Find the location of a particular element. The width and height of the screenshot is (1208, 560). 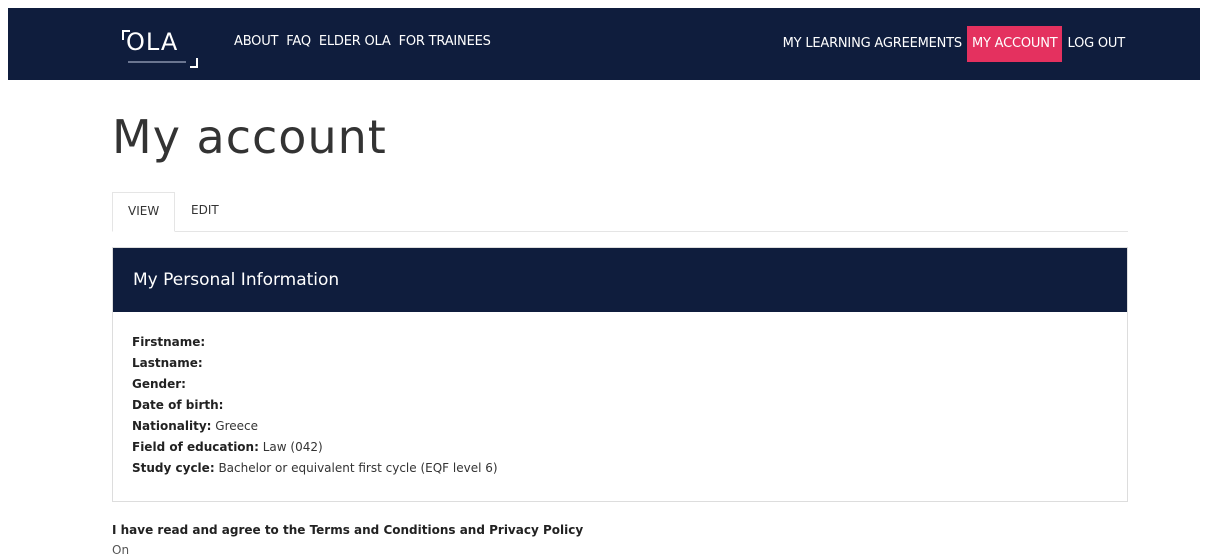

tab-edit: EDIT is located at coordinates (205, 211).